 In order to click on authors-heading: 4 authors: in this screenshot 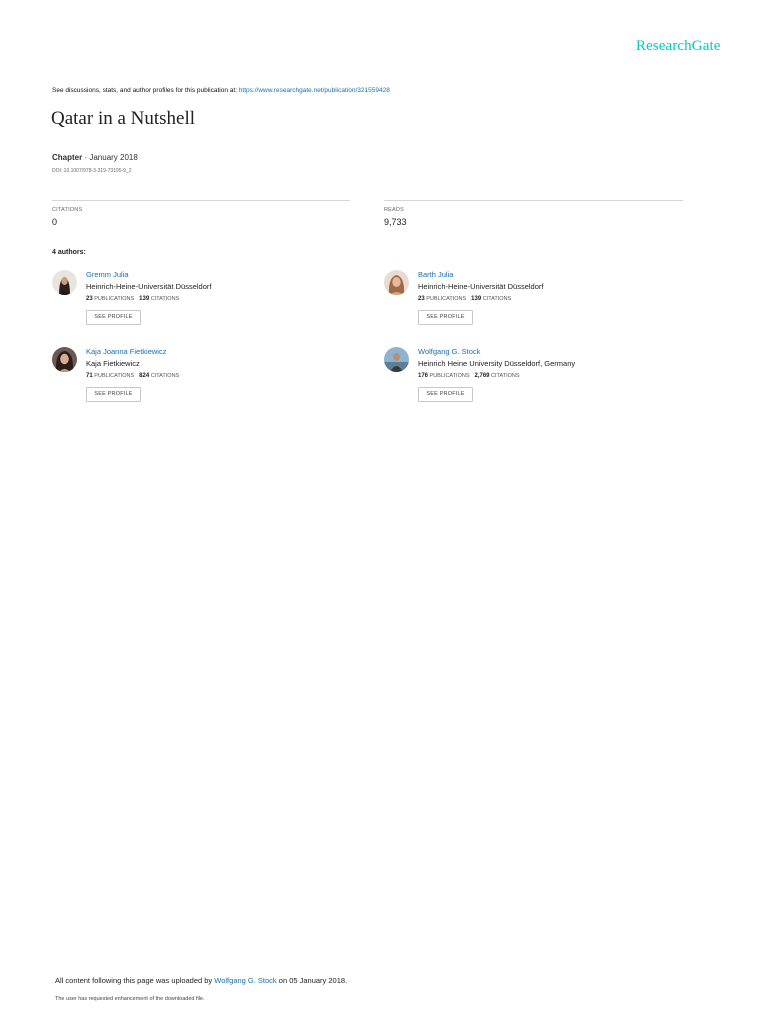, I will do `click(69, 252)`.